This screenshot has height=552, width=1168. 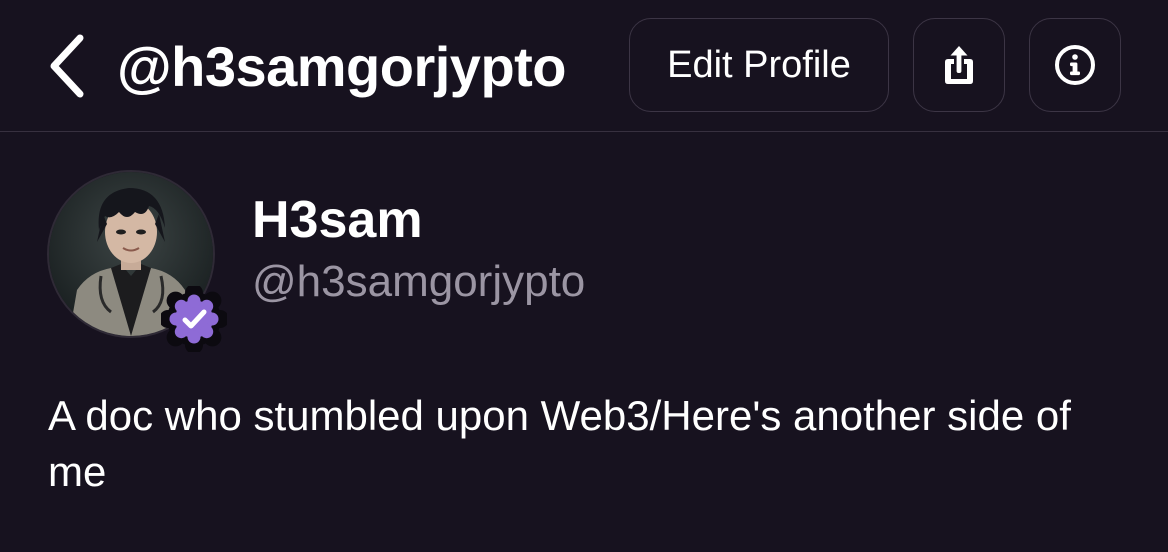 I want to click on info-button, so click(x=1075, y=65).